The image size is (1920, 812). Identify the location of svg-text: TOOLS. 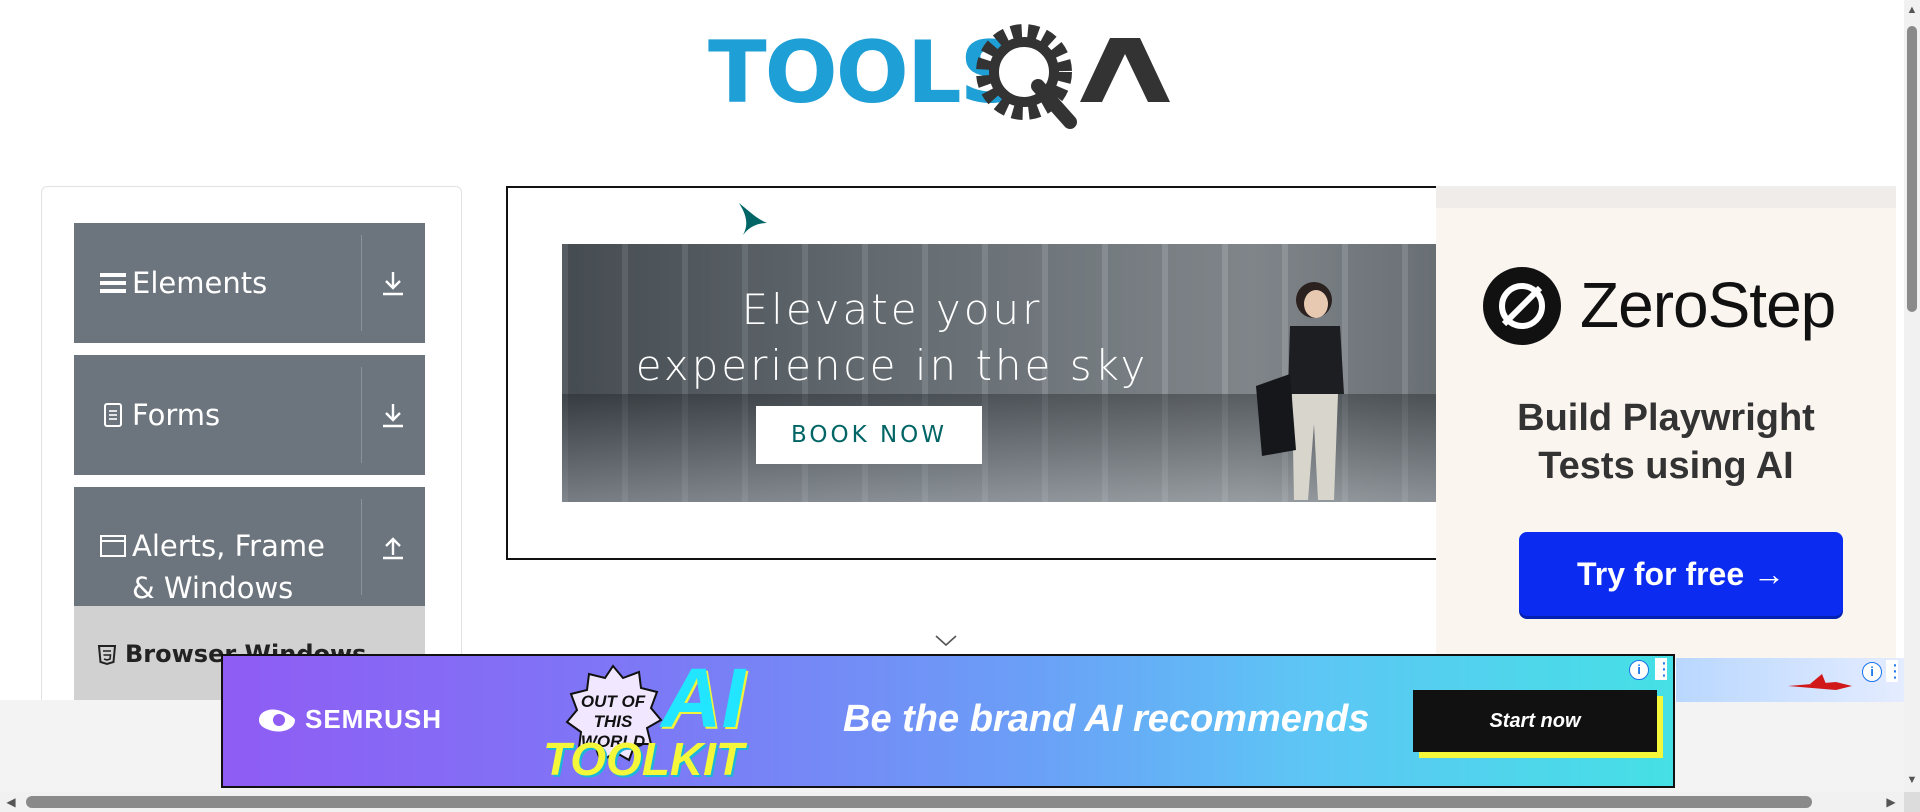
(864, 73).